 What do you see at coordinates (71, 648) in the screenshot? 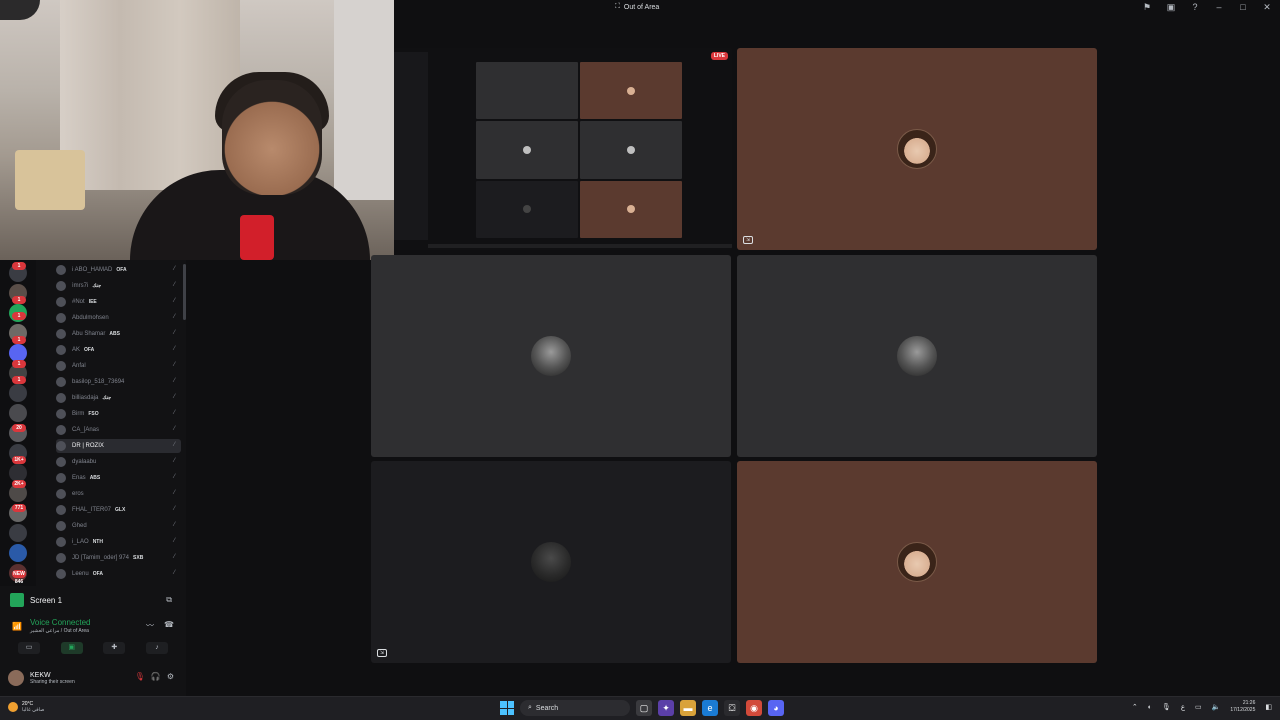
I see `screen-share-button: ▣` at bounding box center [71, 648].